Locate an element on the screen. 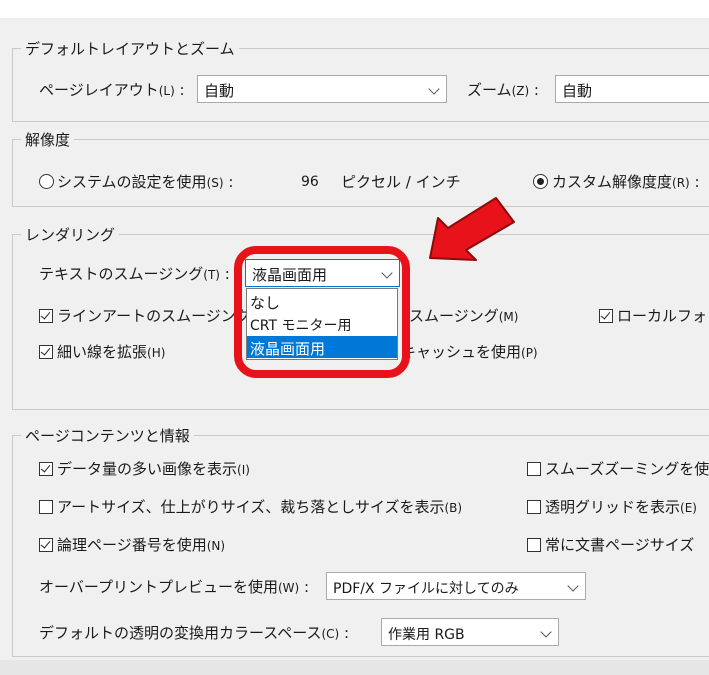 The height and width of the screenshot is (675, 709). line-art-smoothing-checkbox is located at coordinates (46, 316).